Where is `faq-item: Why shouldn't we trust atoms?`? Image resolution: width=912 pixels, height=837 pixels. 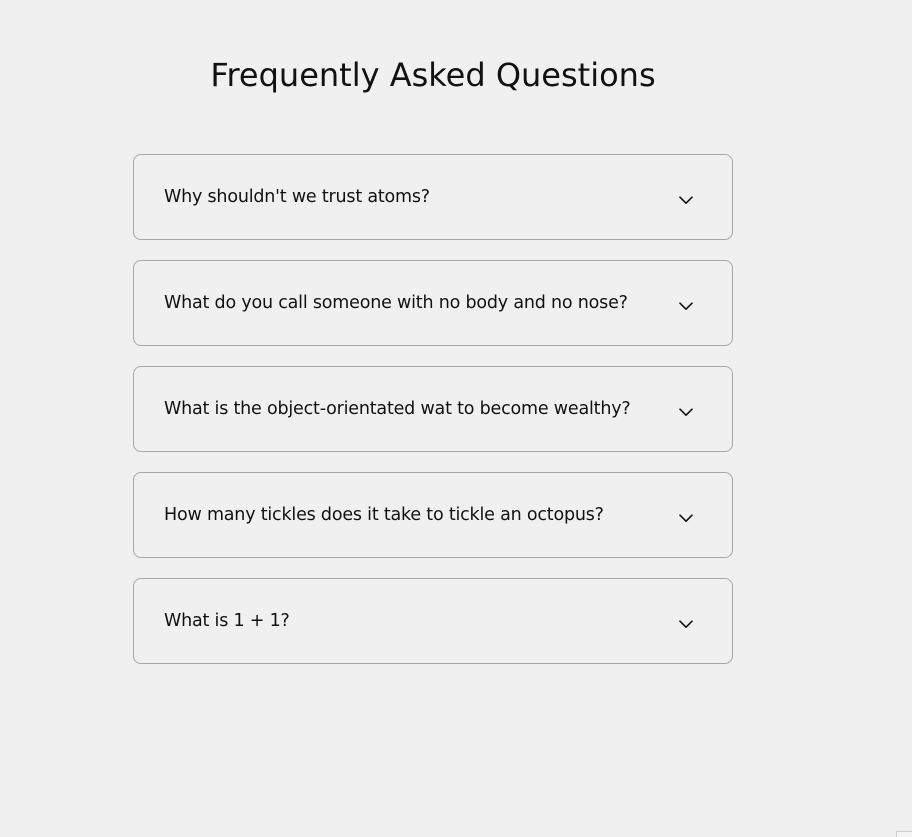 faq-item: Why shouldn't we trust atoms? is located at coordinates (433, 197).